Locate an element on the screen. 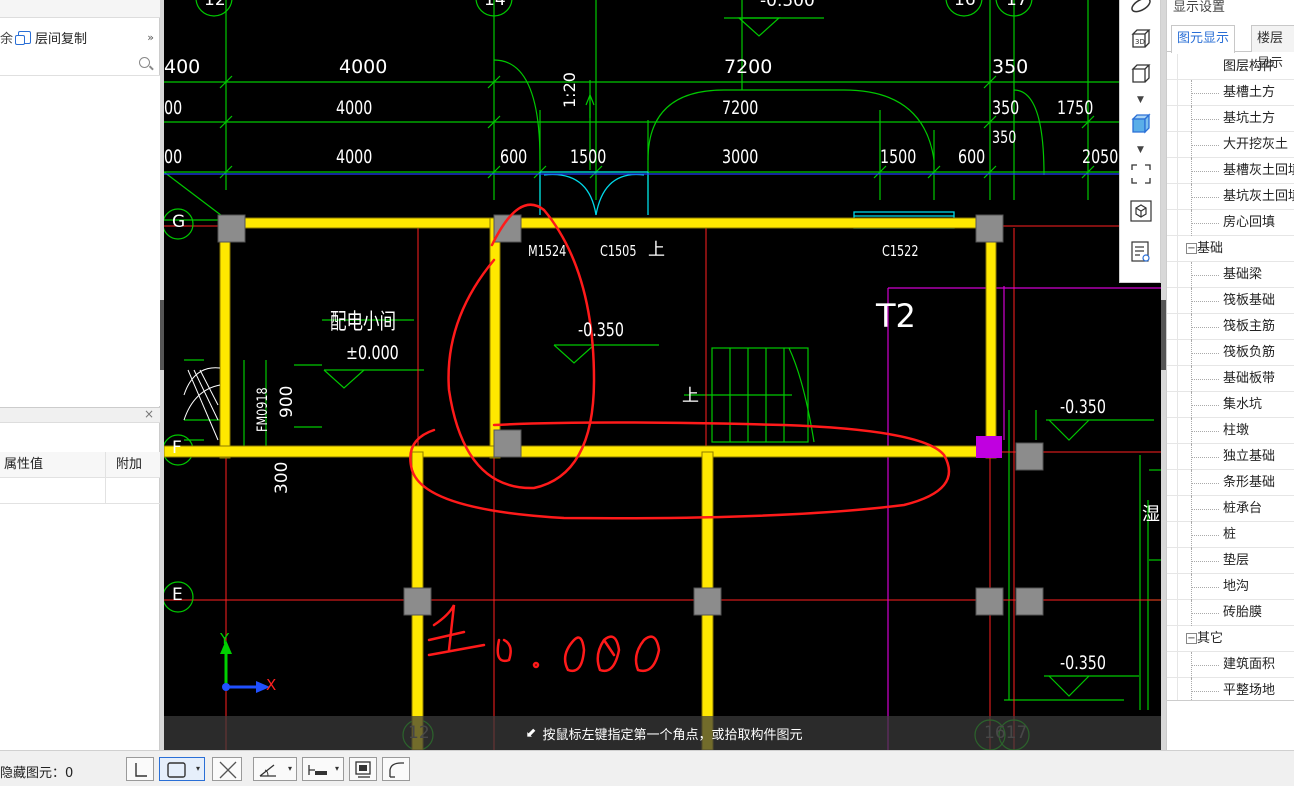 This screenshot has width=1294, height=786. view-solid-button is located at coordinates (1141, 123).